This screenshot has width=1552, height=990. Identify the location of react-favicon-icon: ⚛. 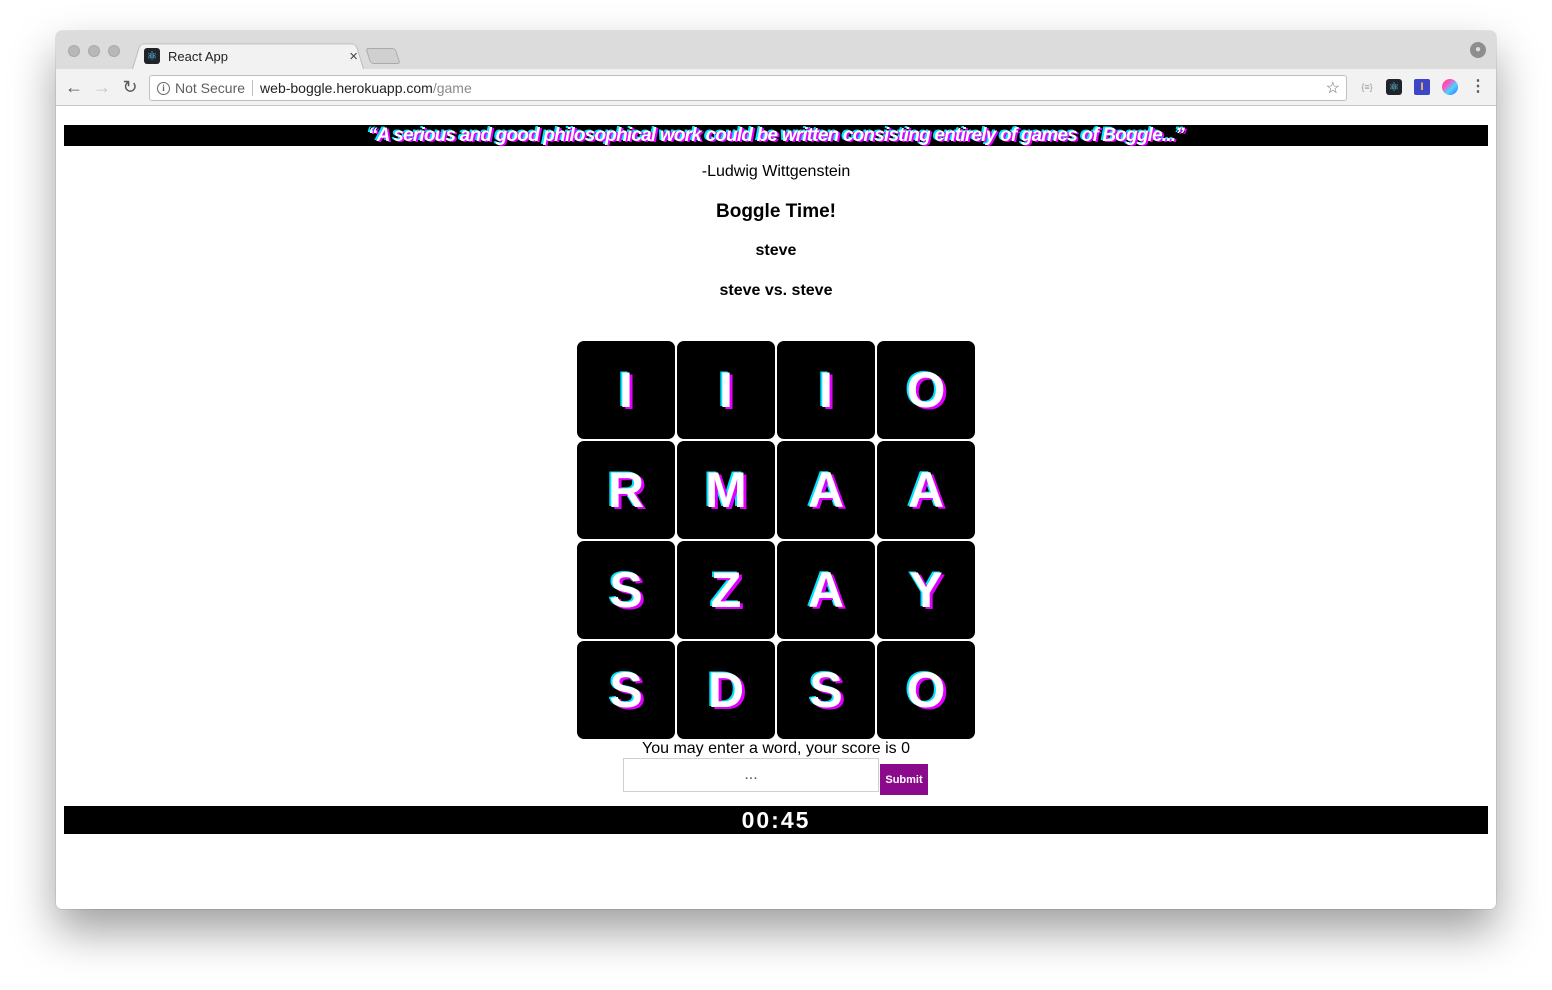
(152, 56).